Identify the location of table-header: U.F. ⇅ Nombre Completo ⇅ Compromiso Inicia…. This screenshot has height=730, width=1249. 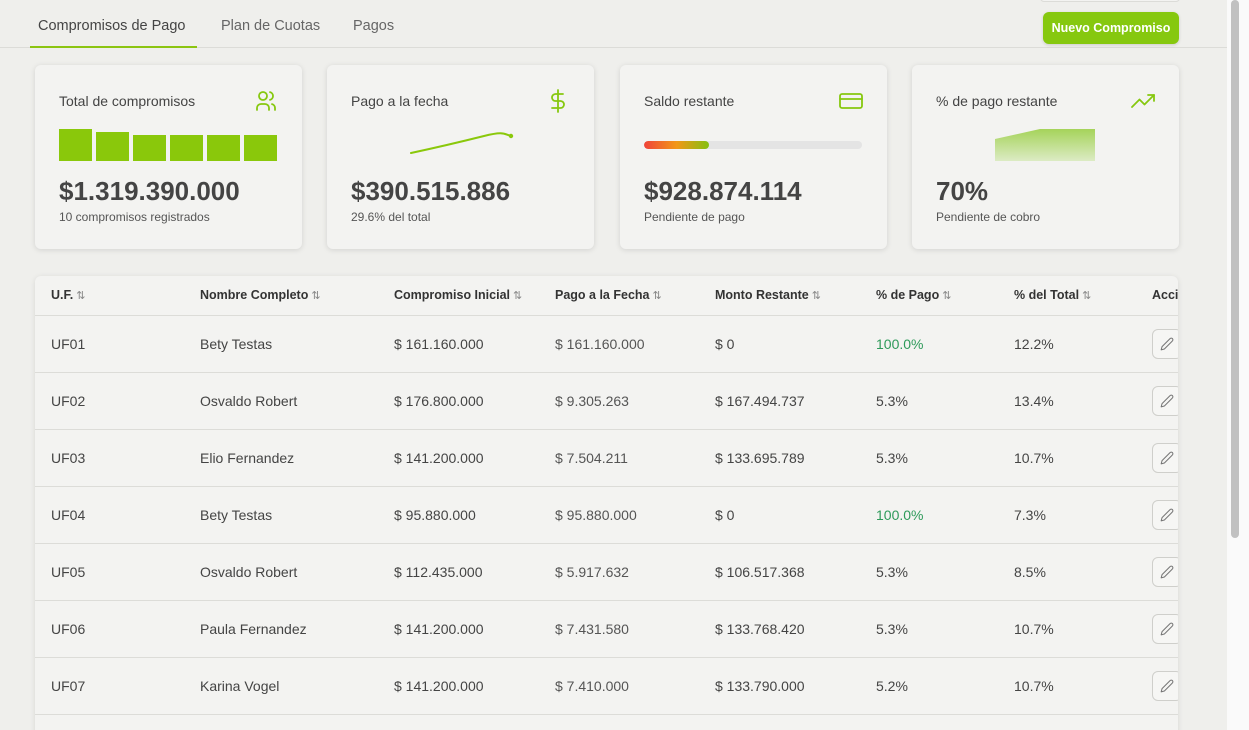
(606, 296).